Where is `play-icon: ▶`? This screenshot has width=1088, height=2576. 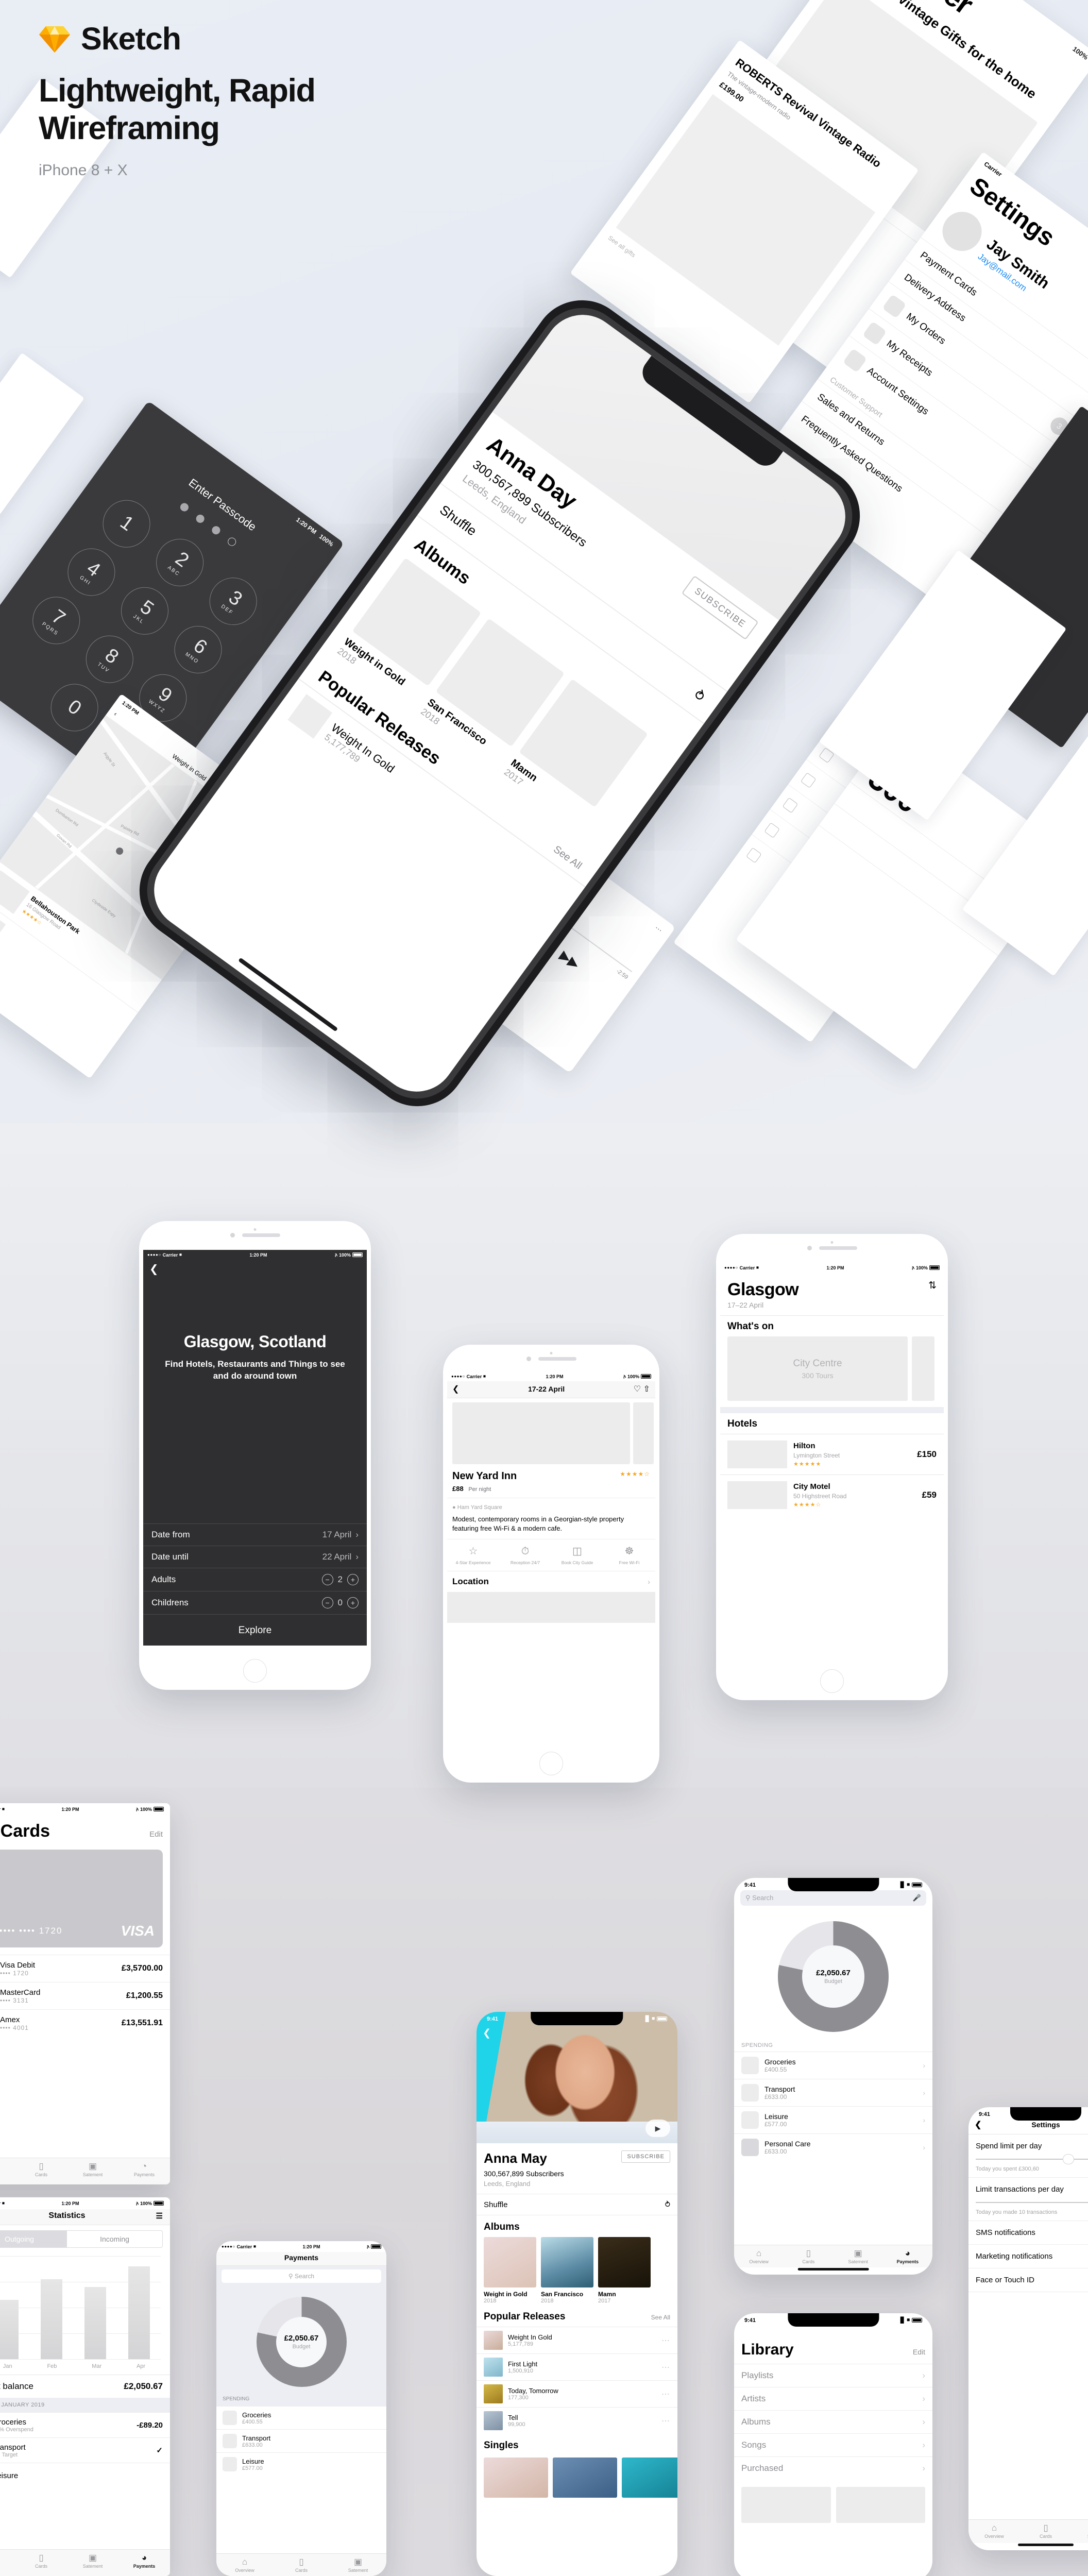
play-icon: ▶ is located at coordinates (657, 2128).